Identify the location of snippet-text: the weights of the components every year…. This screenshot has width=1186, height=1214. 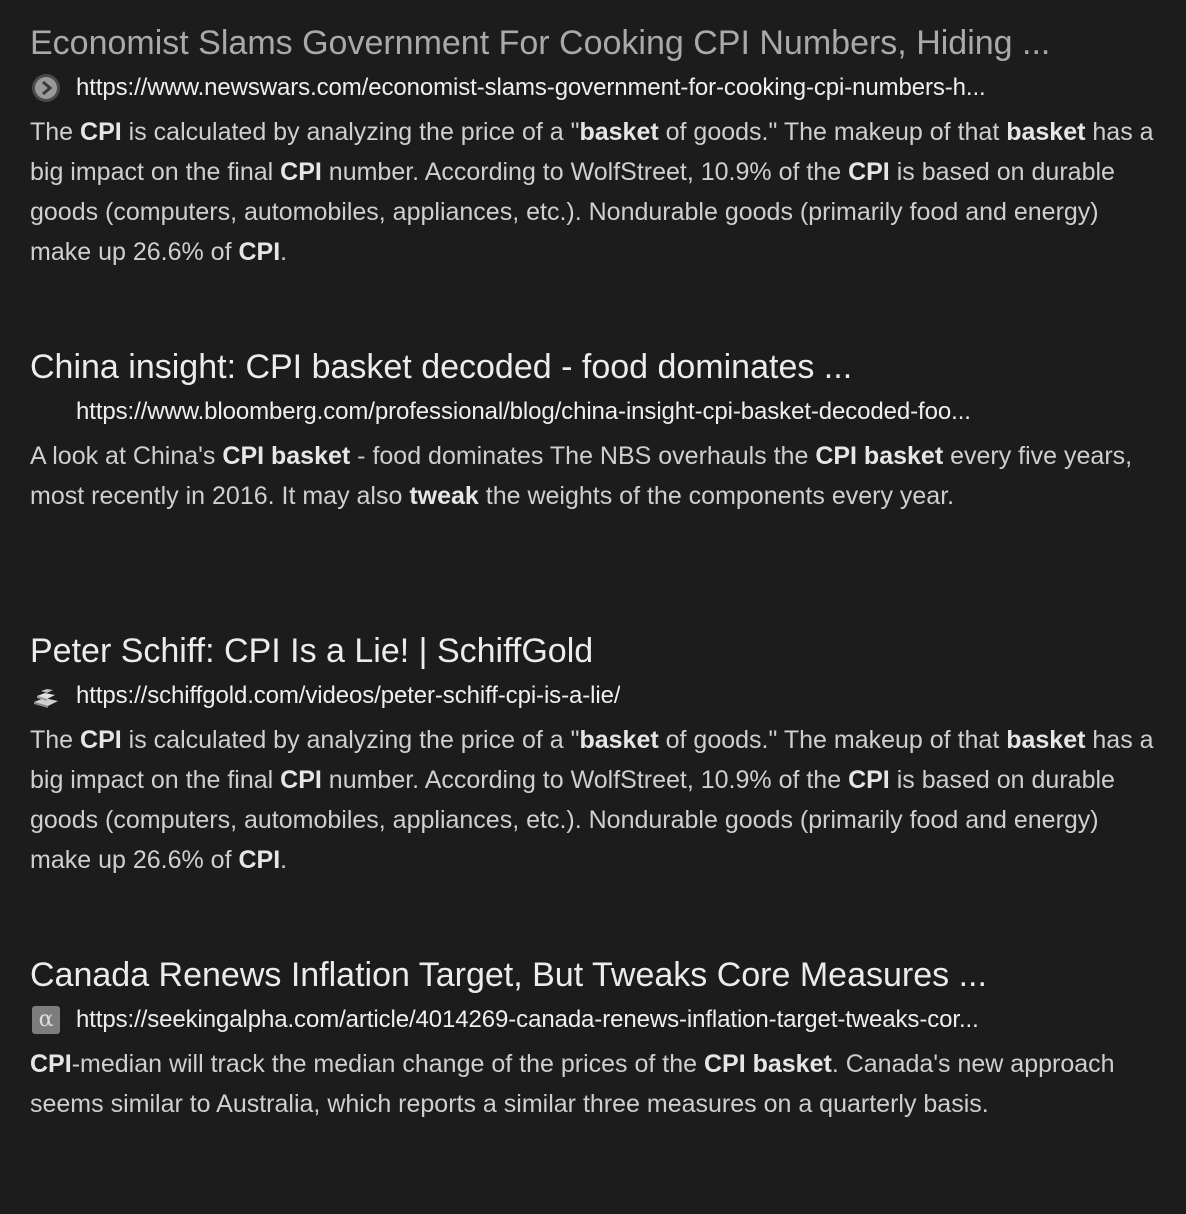
(716, 496).